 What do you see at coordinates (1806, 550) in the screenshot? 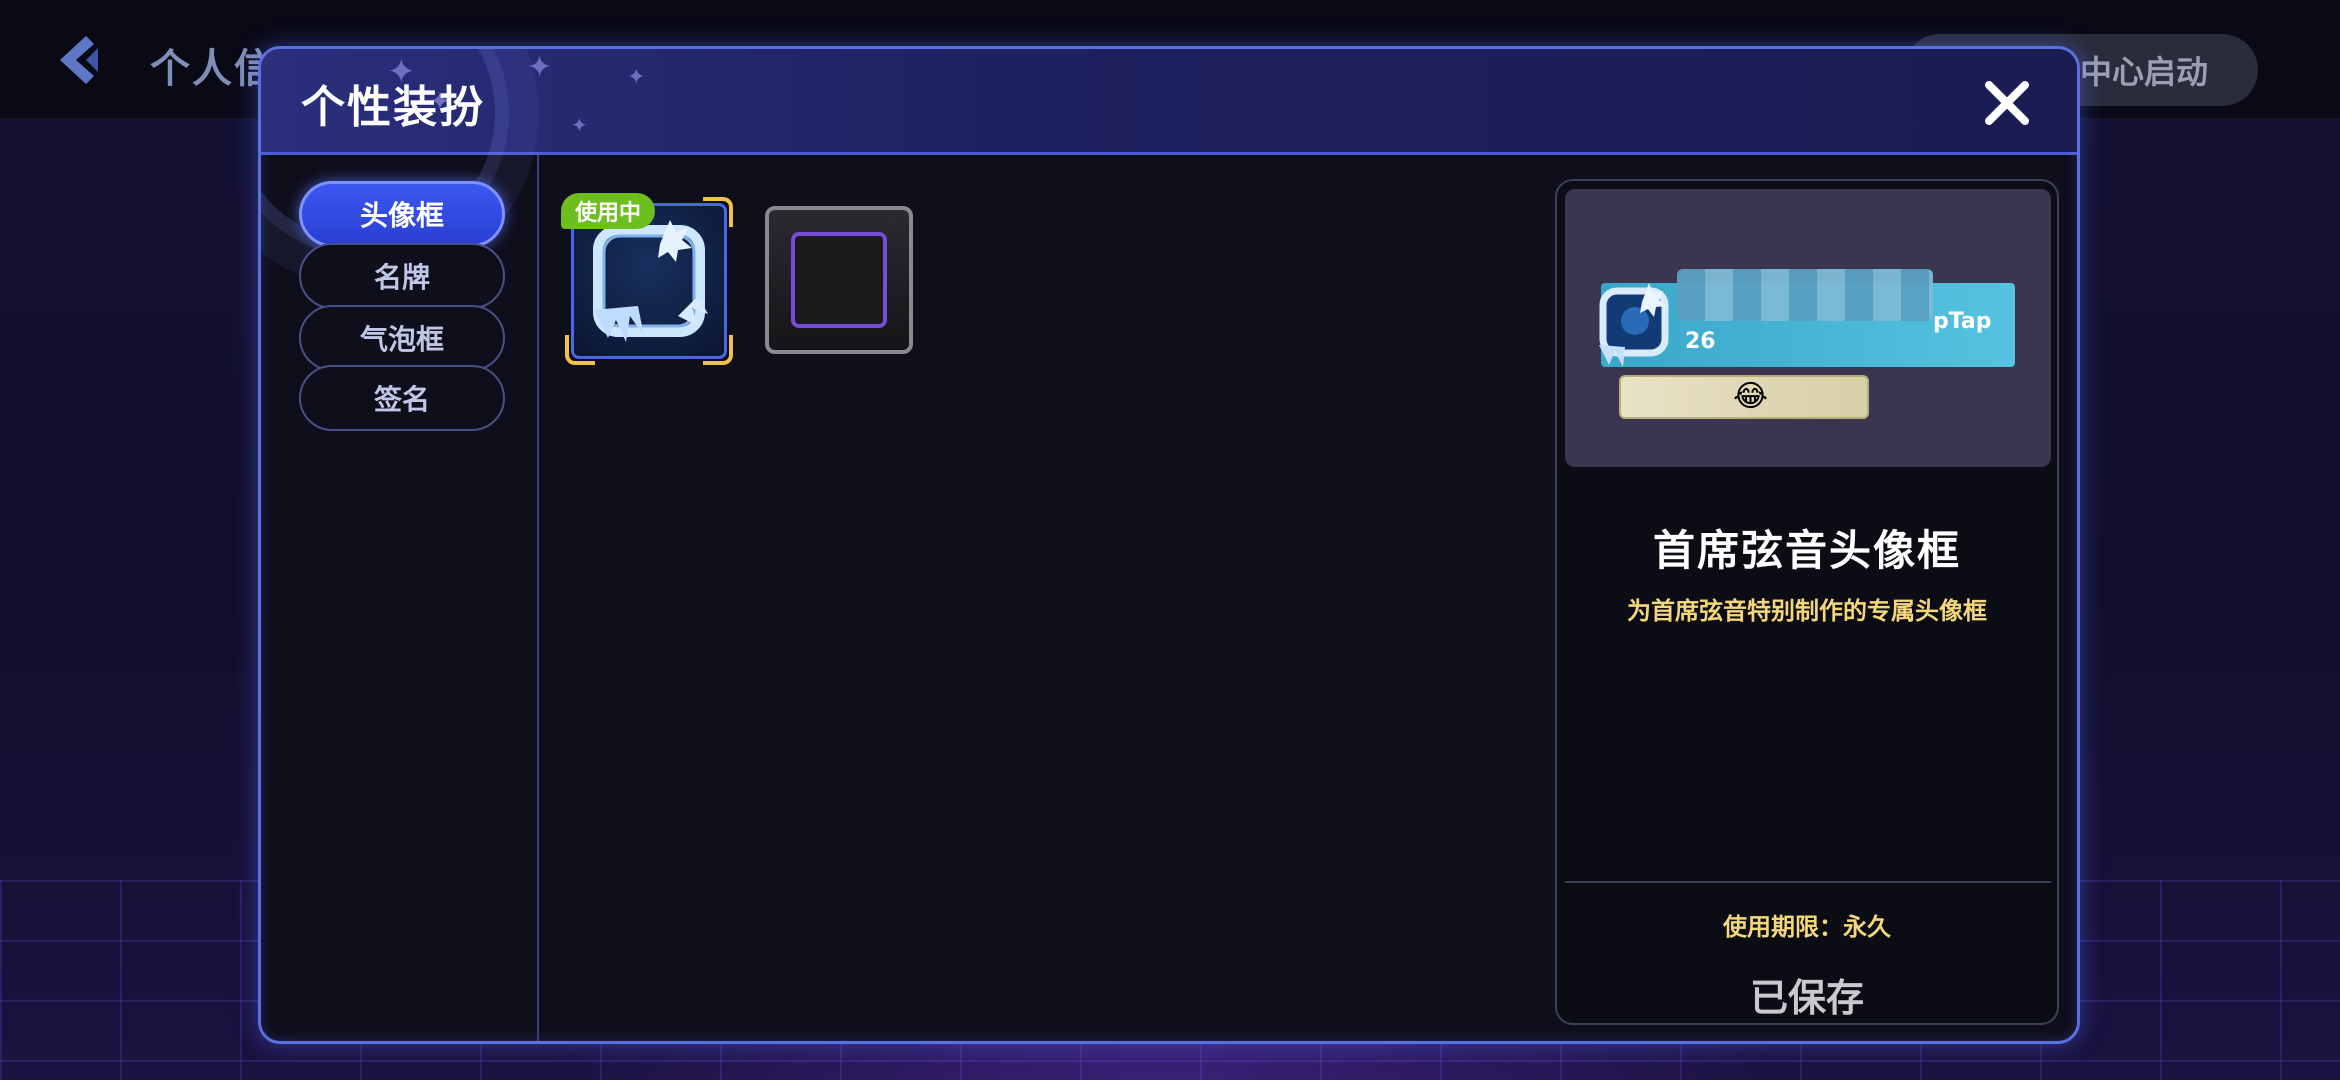
I see `item-name: 首席弦音头像框` at bounding box center [1806, 550].